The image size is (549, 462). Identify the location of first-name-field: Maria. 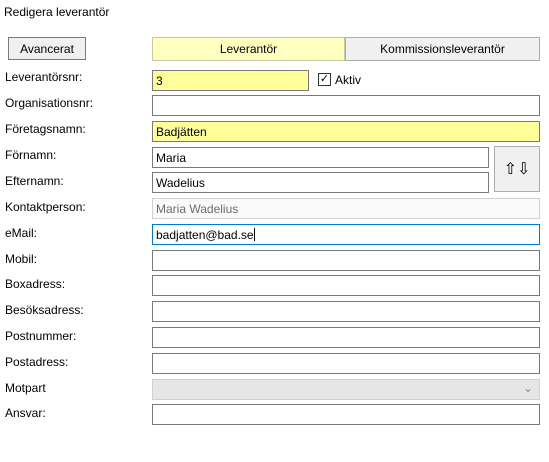
(320, 157).